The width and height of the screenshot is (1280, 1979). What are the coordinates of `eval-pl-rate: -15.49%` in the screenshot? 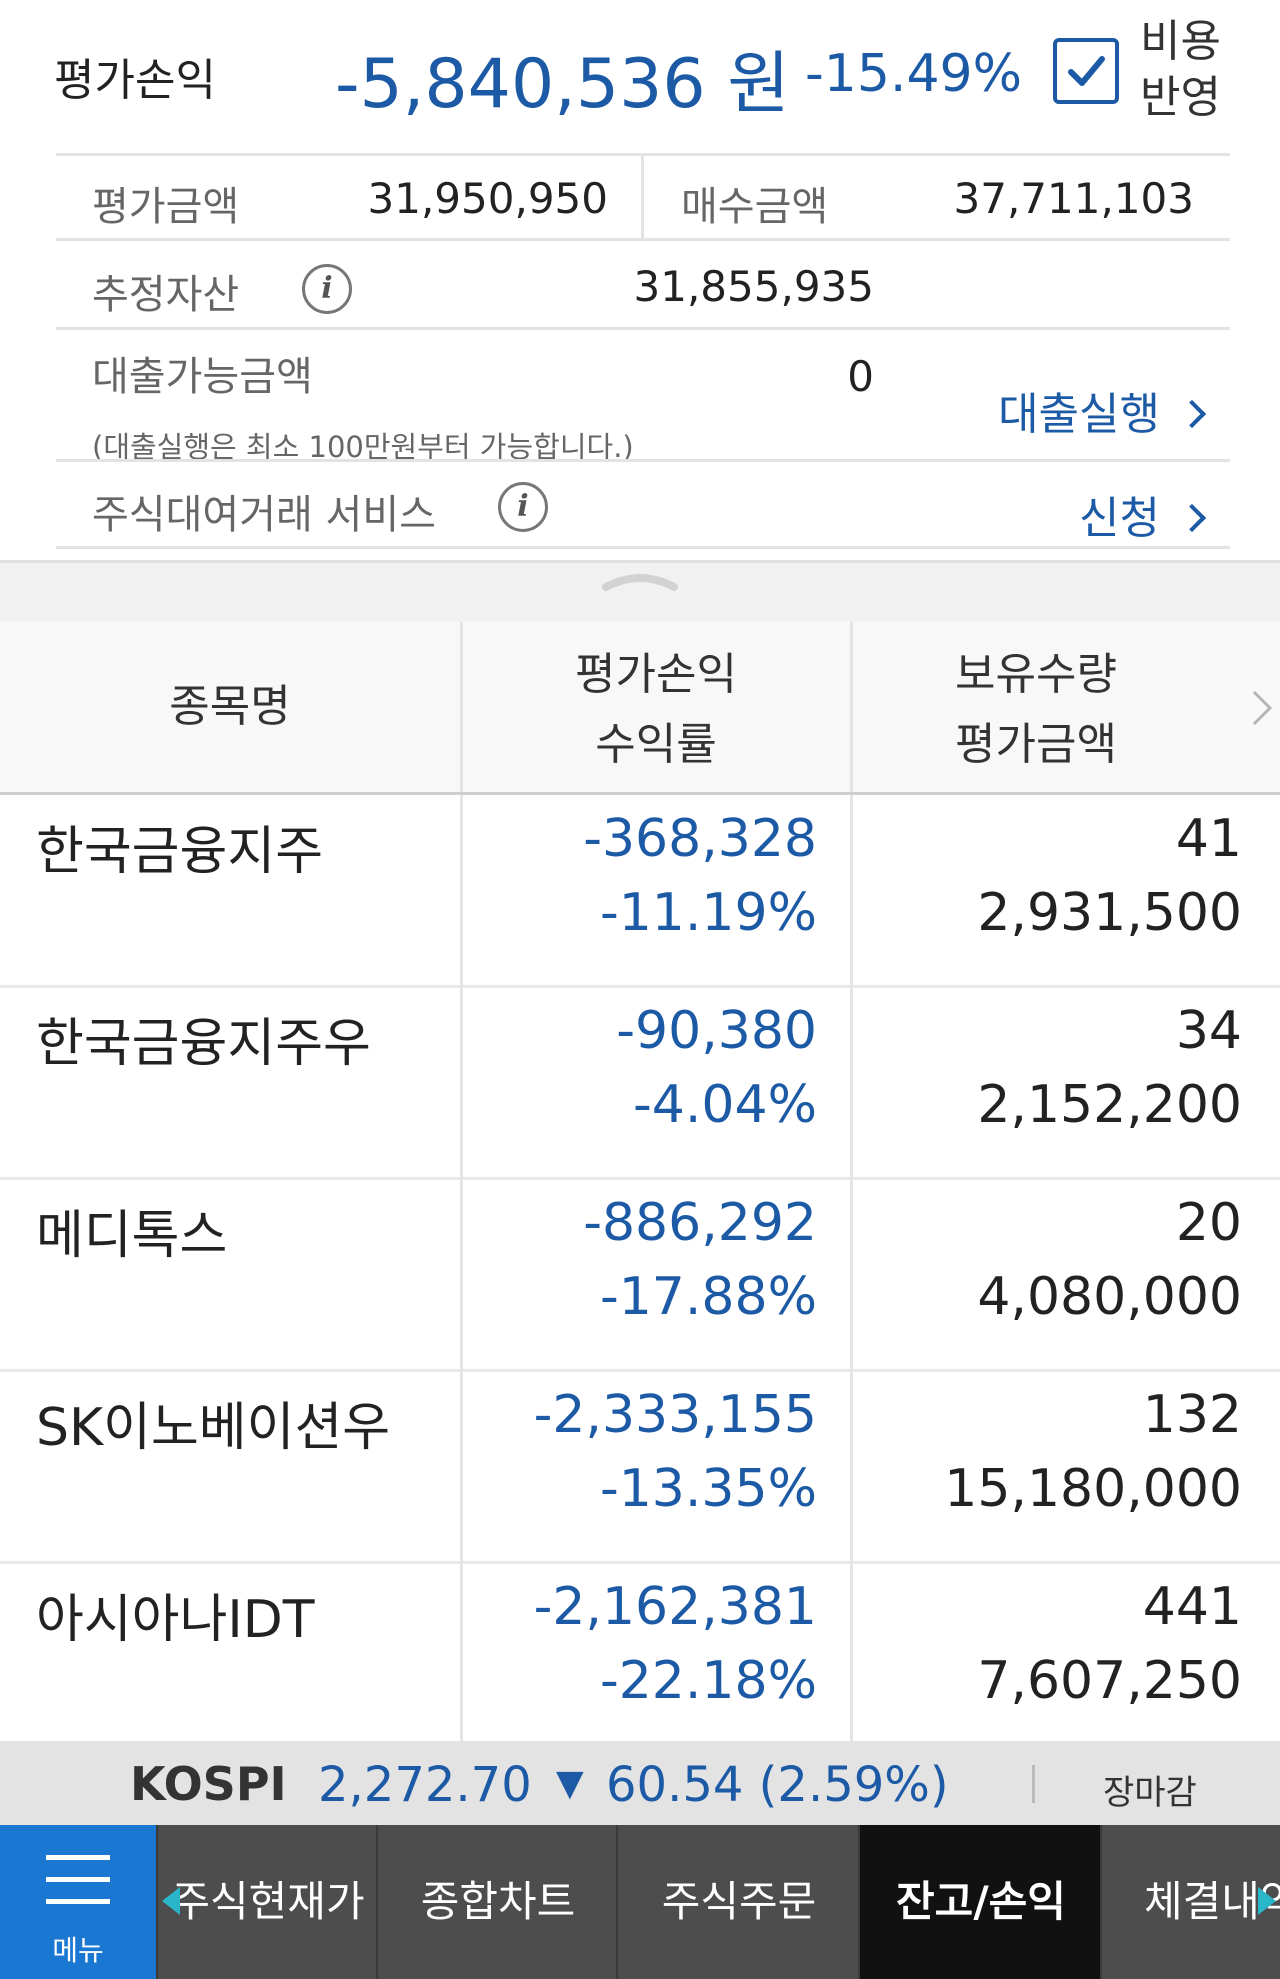 It's located at (914, 74).